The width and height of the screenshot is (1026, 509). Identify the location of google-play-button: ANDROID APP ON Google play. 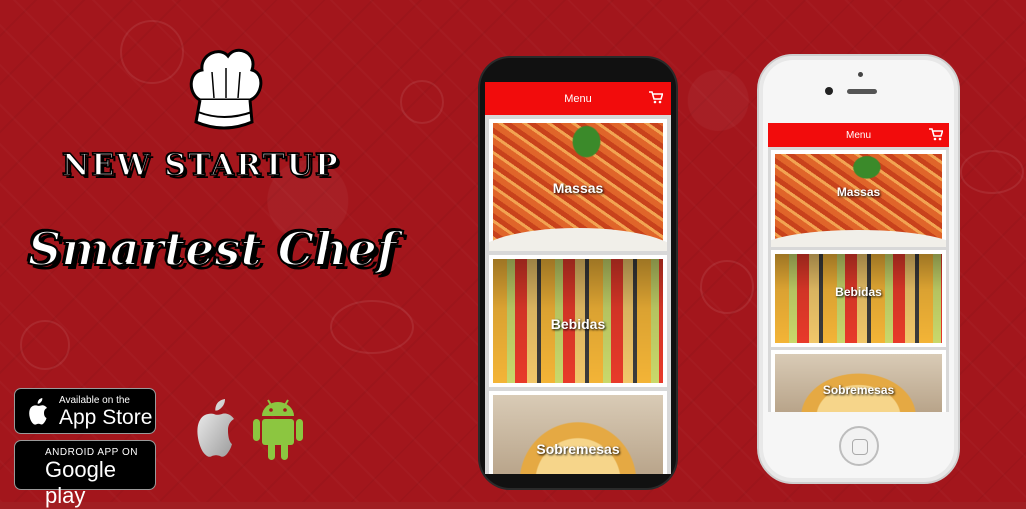
(85, 474).